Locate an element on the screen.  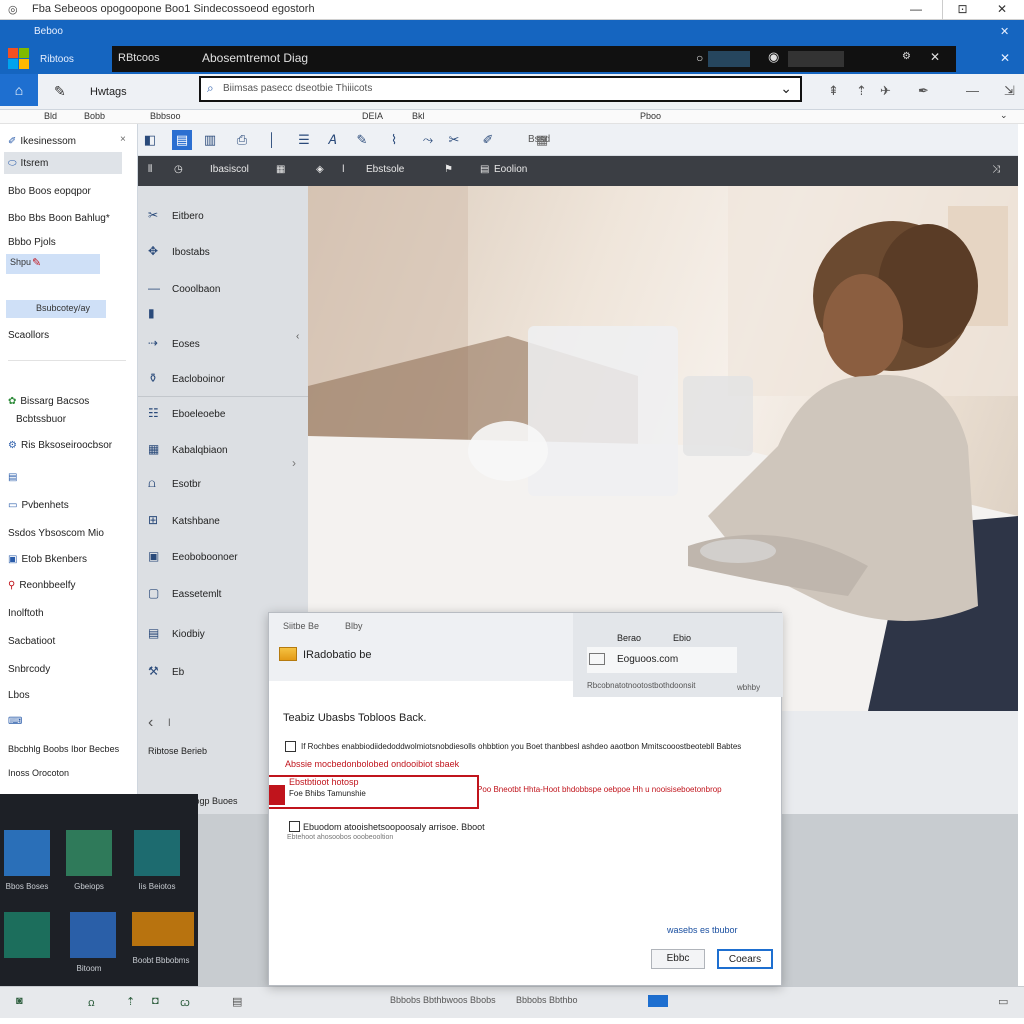
print-icon: ⎙ is located at coordinates (242, 140).